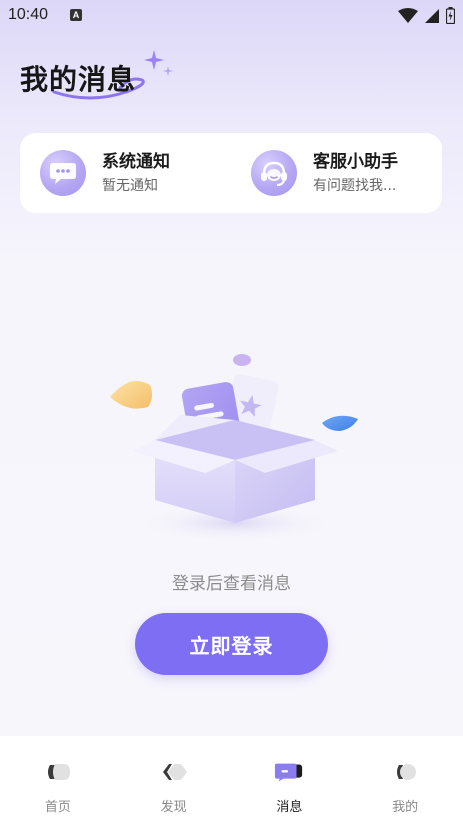 This screenshot has height=824, width=463. I want to click on page-title-wrap: 我的消息, so click(100, 78).